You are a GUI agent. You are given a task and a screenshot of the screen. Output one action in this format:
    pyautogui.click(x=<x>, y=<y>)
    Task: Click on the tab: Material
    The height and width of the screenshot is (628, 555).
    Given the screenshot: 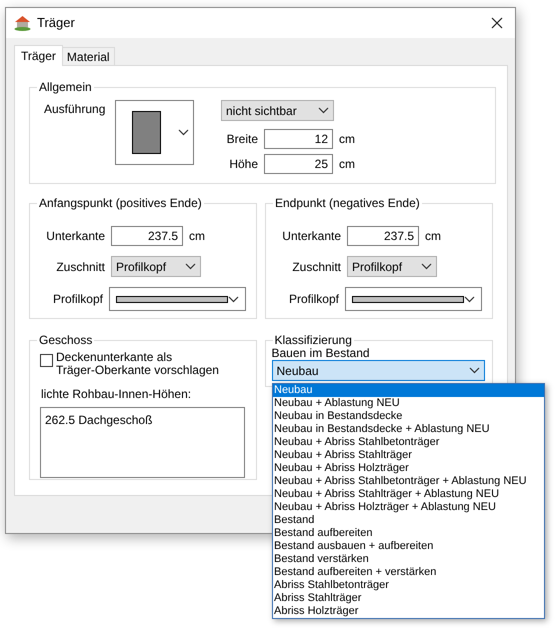 What is the action you would take?
    pyautogui.click(x=88, y=56)
    